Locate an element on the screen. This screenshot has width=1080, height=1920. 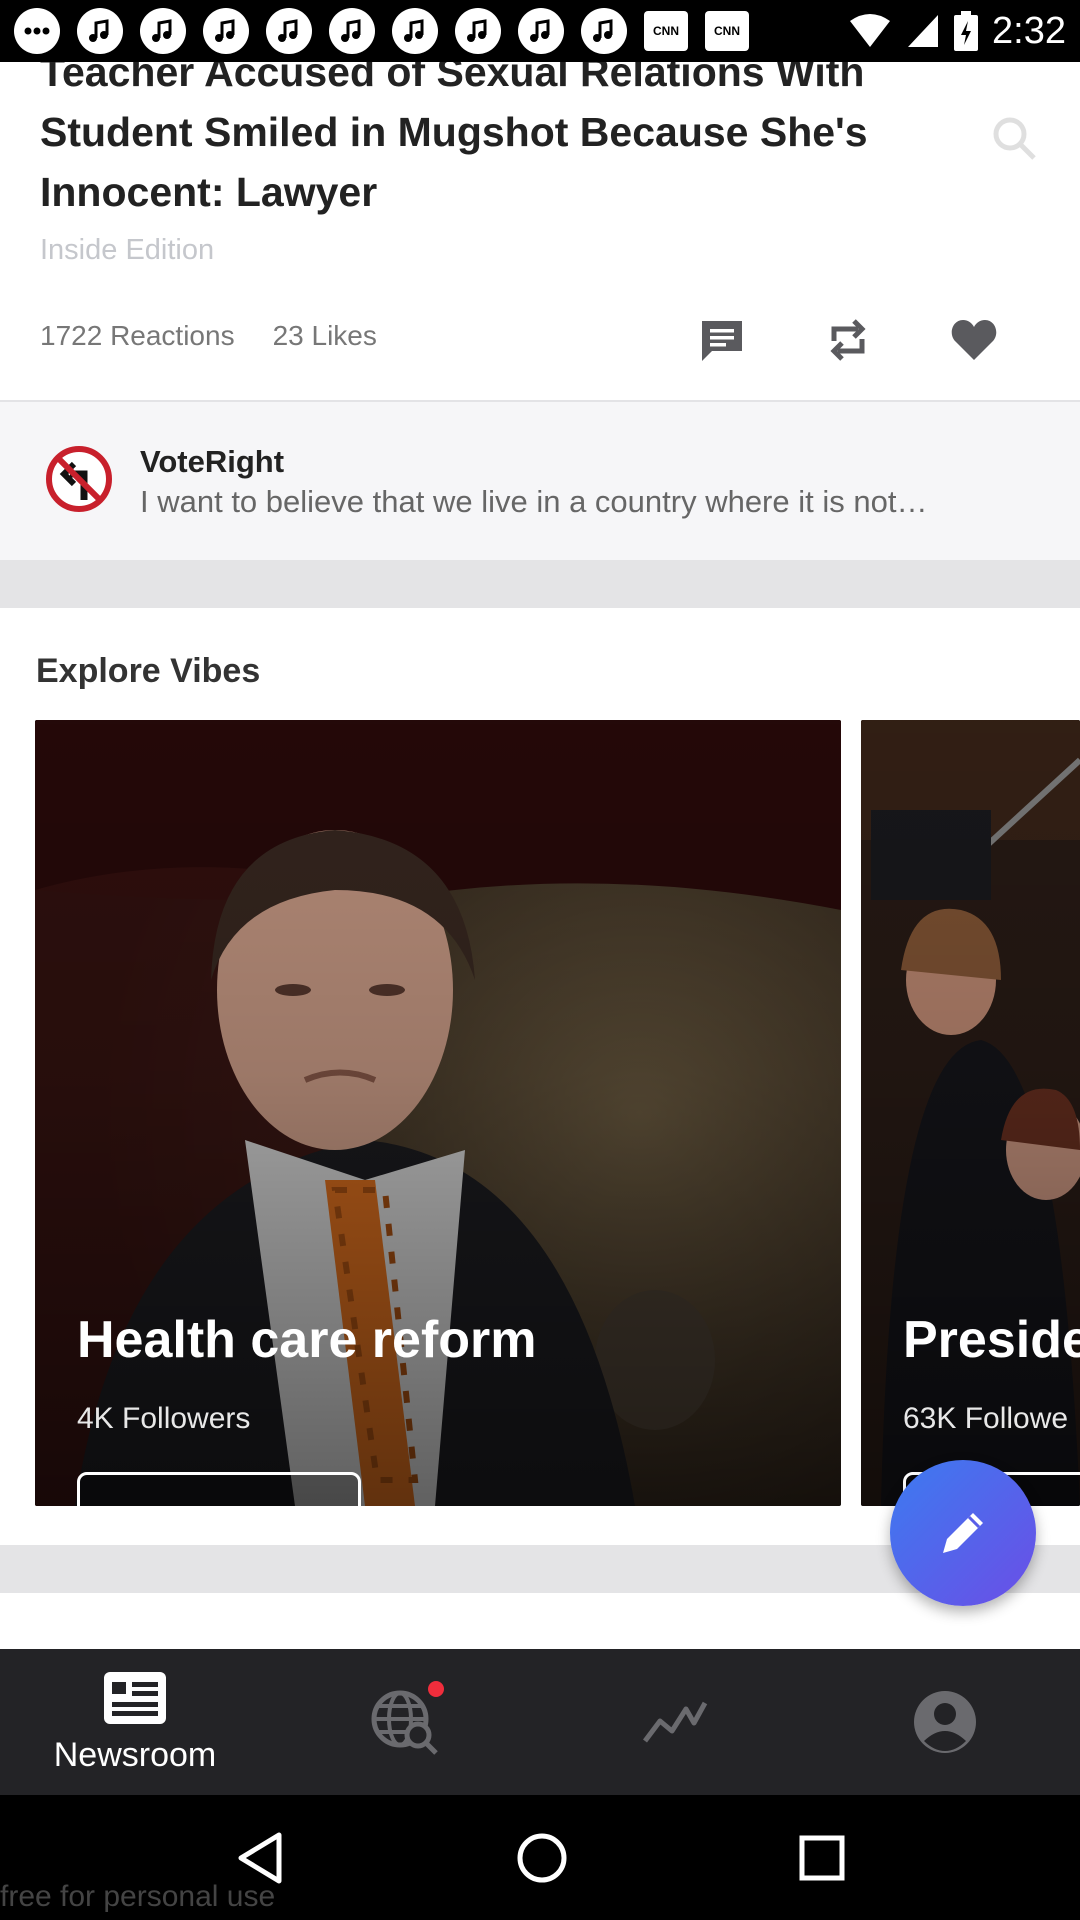
tab-label: Newsroom is located at coordinates (135, 1754).